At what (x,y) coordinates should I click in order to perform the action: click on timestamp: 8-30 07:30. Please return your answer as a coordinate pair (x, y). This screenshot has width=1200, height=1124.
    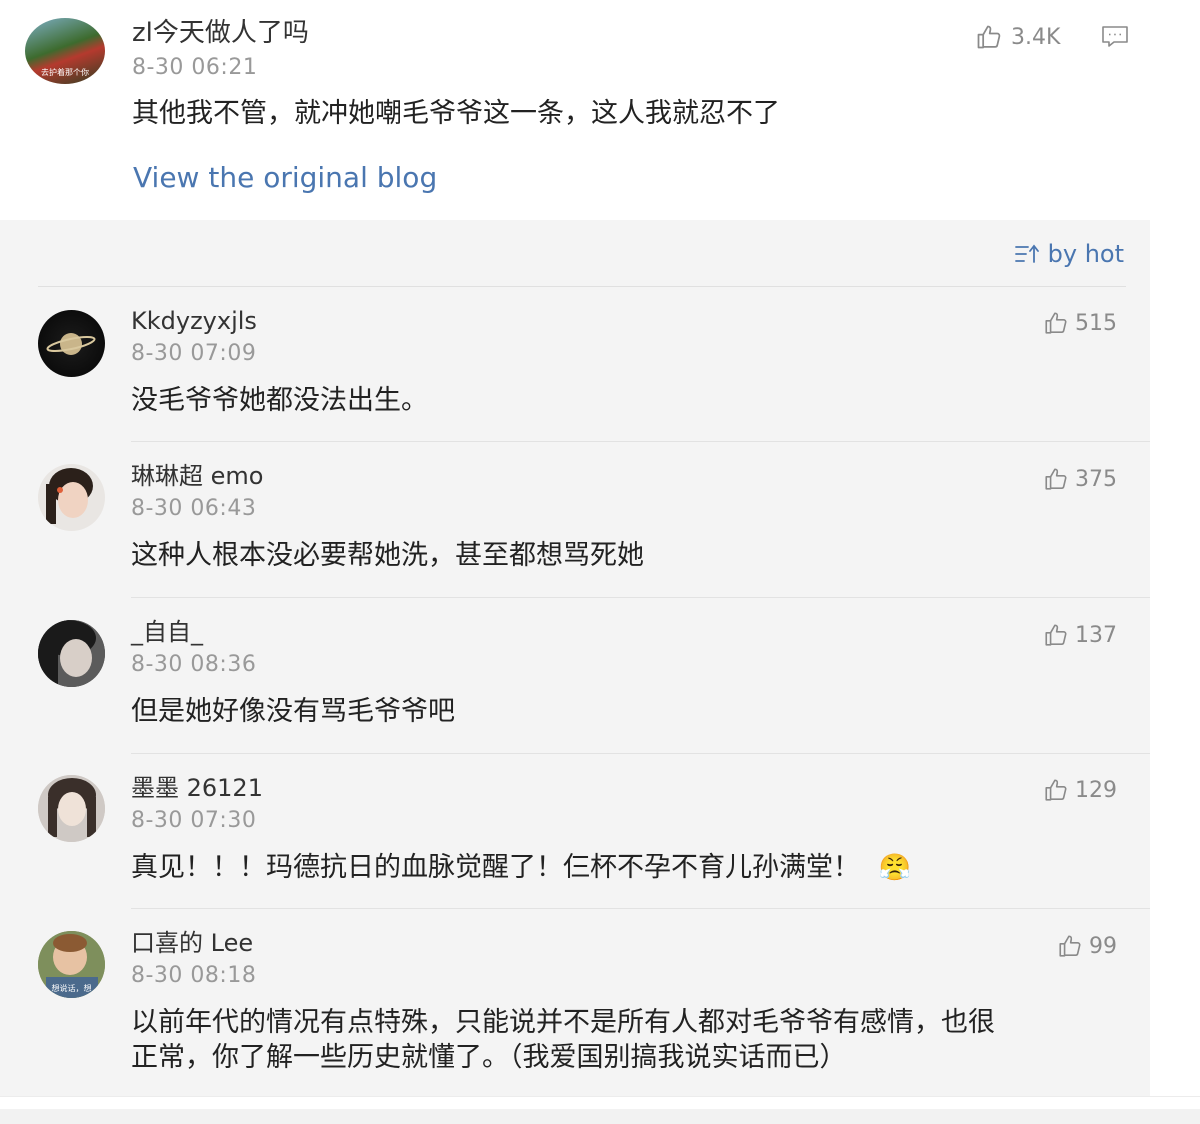
    Looking at the image, I should click on (194, 820).